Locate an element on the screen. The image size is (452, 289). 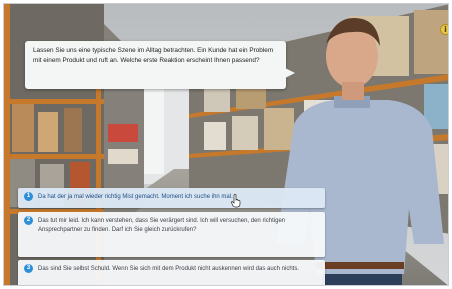
option-number-badge: 1 is located at coordinates (28, 196).